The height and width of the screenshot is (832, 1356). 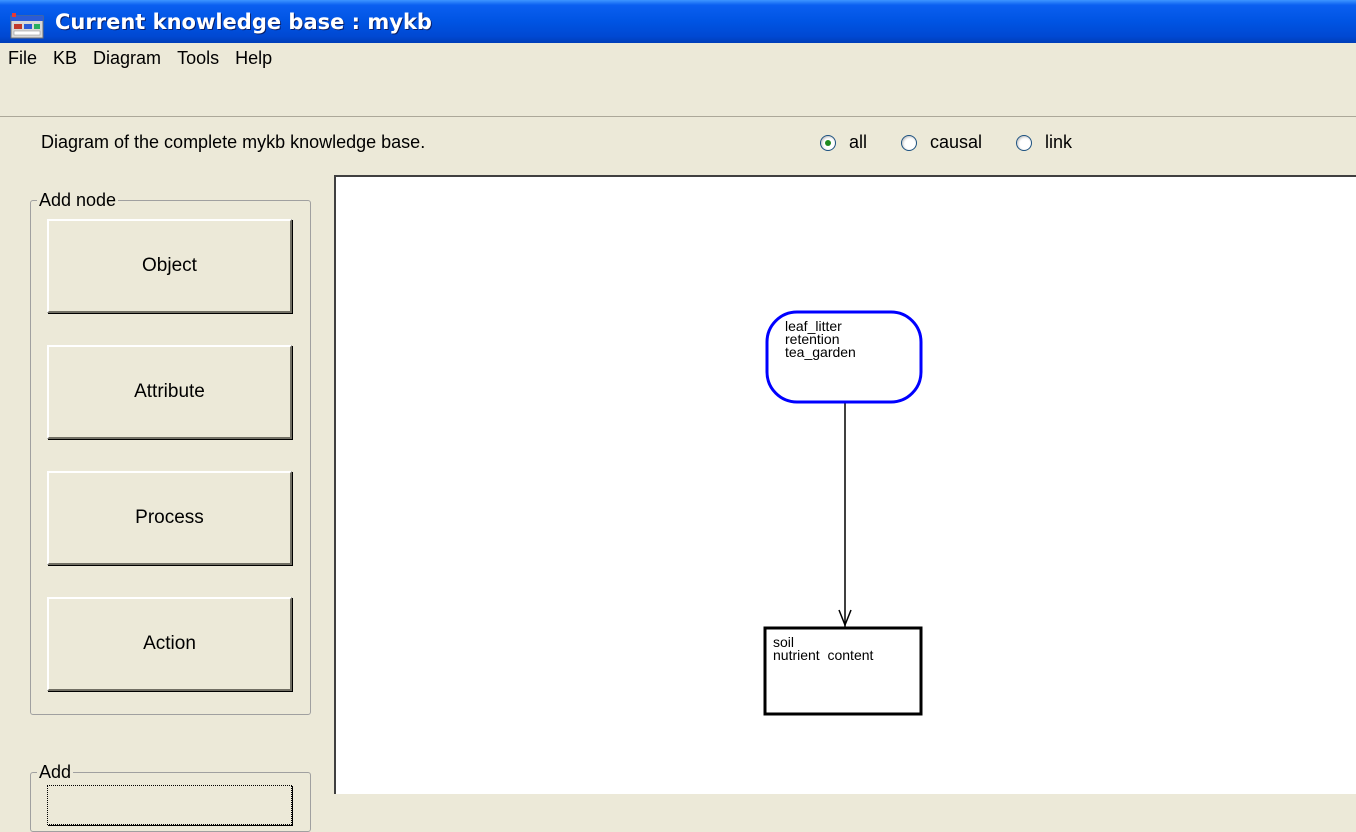 What do you see at coordinates (843, 513) in the screenshot?
I see `diagram-svg` at bounding box center [843, 513].